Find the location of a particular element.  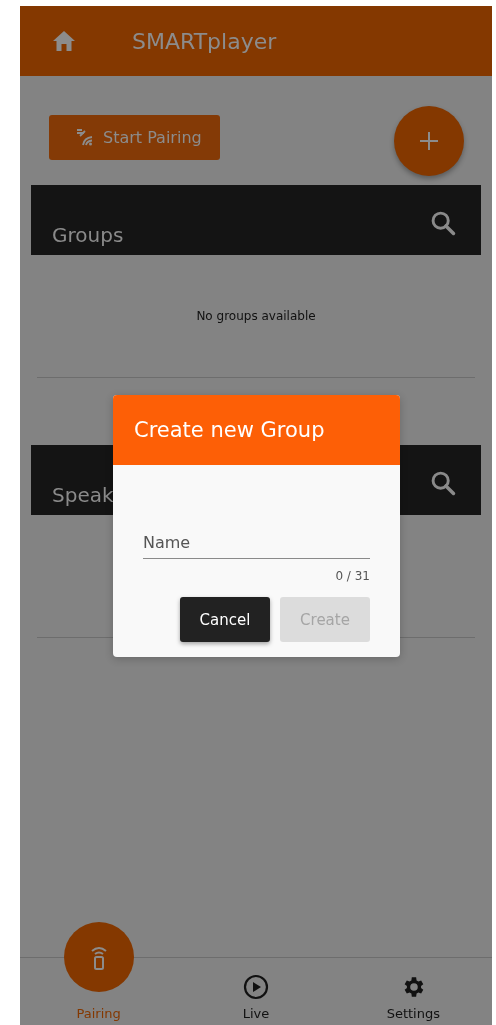

name-field: Name is located at coordinates (256, 544).